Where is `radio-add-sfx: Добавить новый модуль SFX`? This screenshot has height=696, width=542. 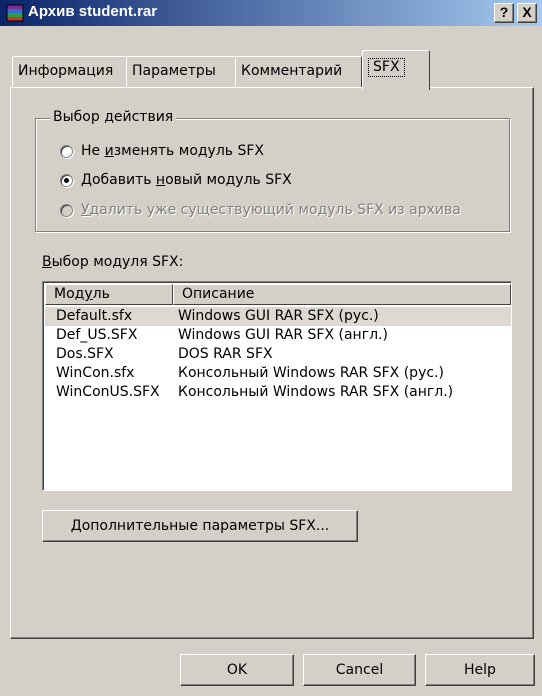
radio-add-sfx: Добавить новый модуль SFX is located at coordinates (176, 180).